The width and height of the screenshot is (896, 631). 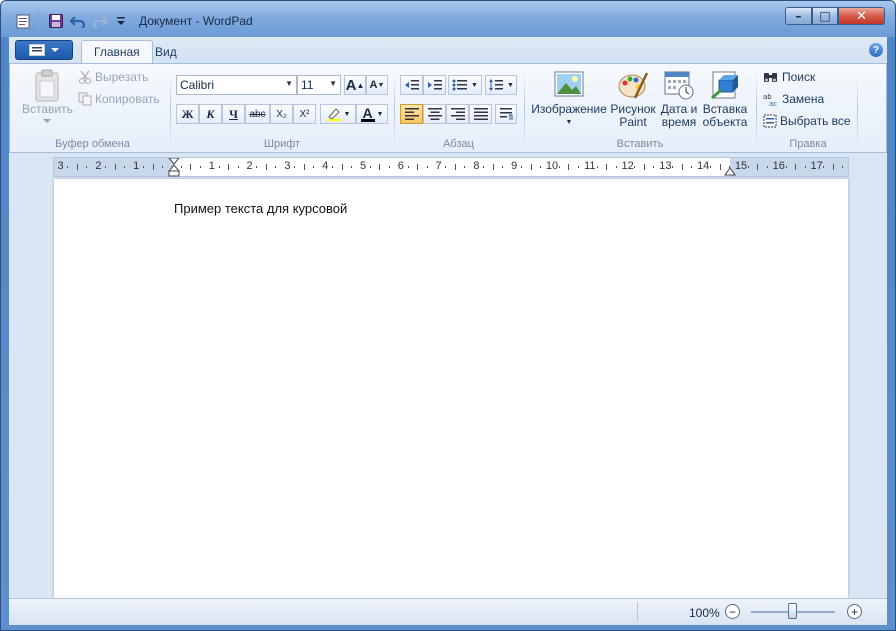 What do you see at coordinates (569, 99) in the screenshot?
I see `insert-picture-button: Изображение ▼` at bounding box center [569, 99].